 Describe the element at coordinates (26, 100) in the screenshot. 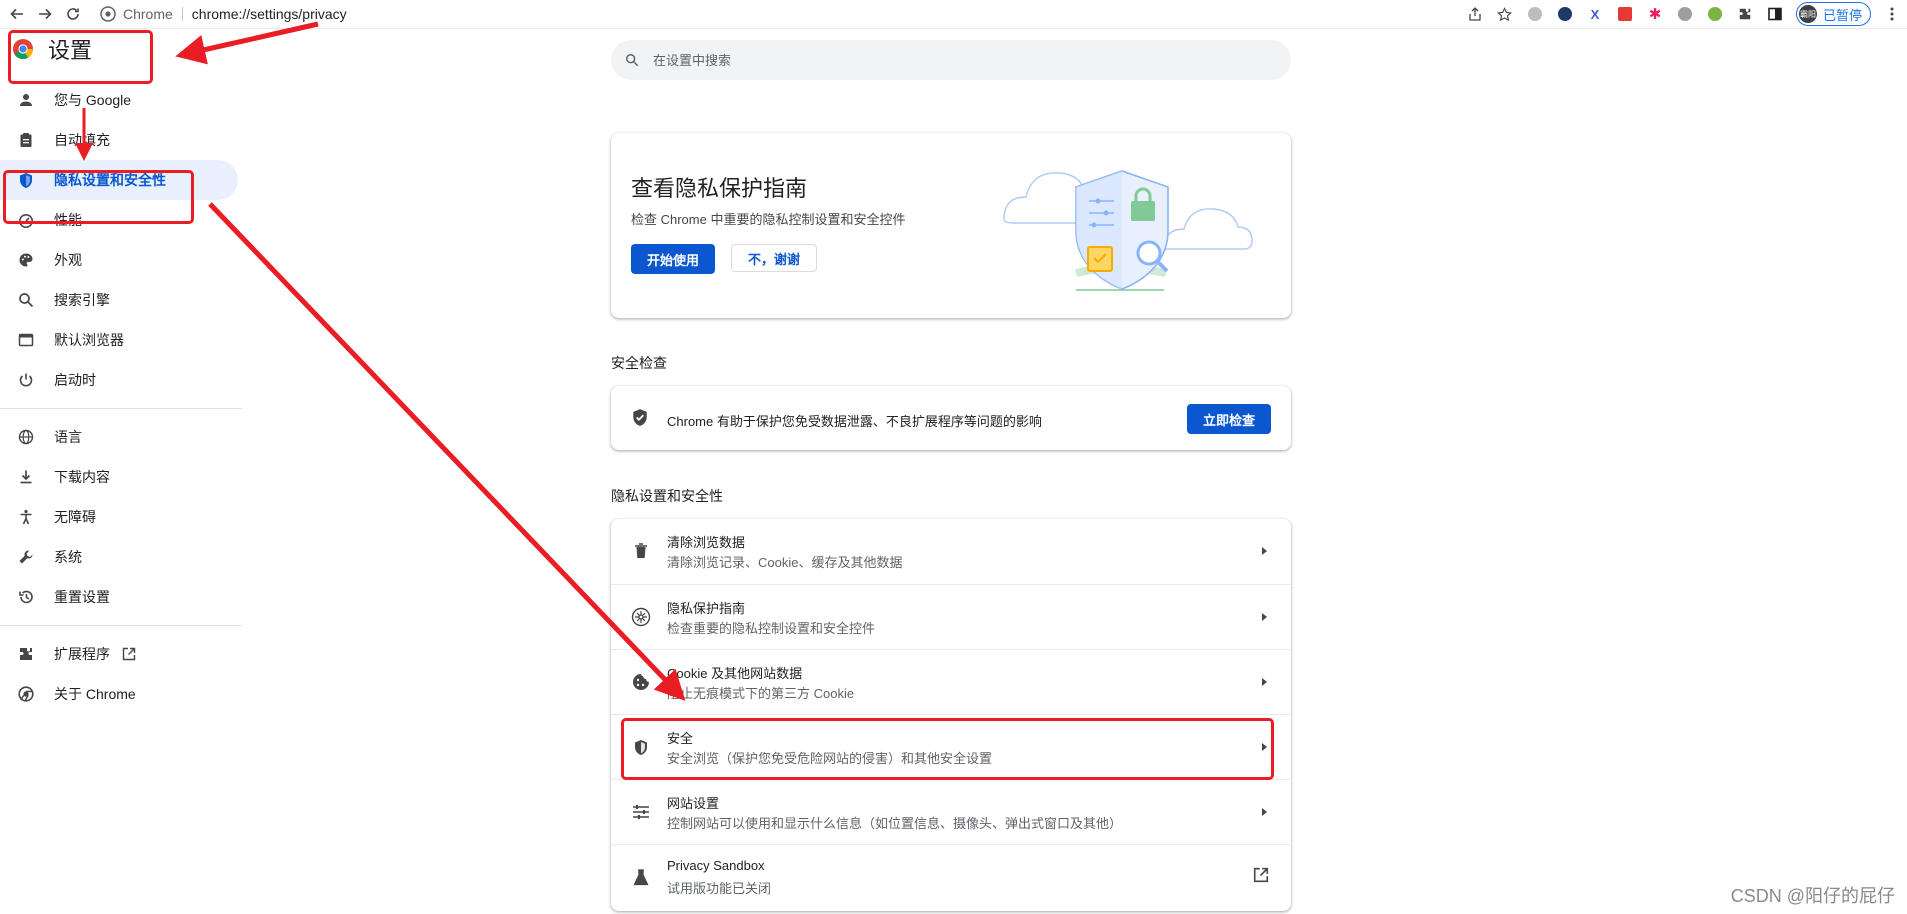

I see `person-icon` at that location.